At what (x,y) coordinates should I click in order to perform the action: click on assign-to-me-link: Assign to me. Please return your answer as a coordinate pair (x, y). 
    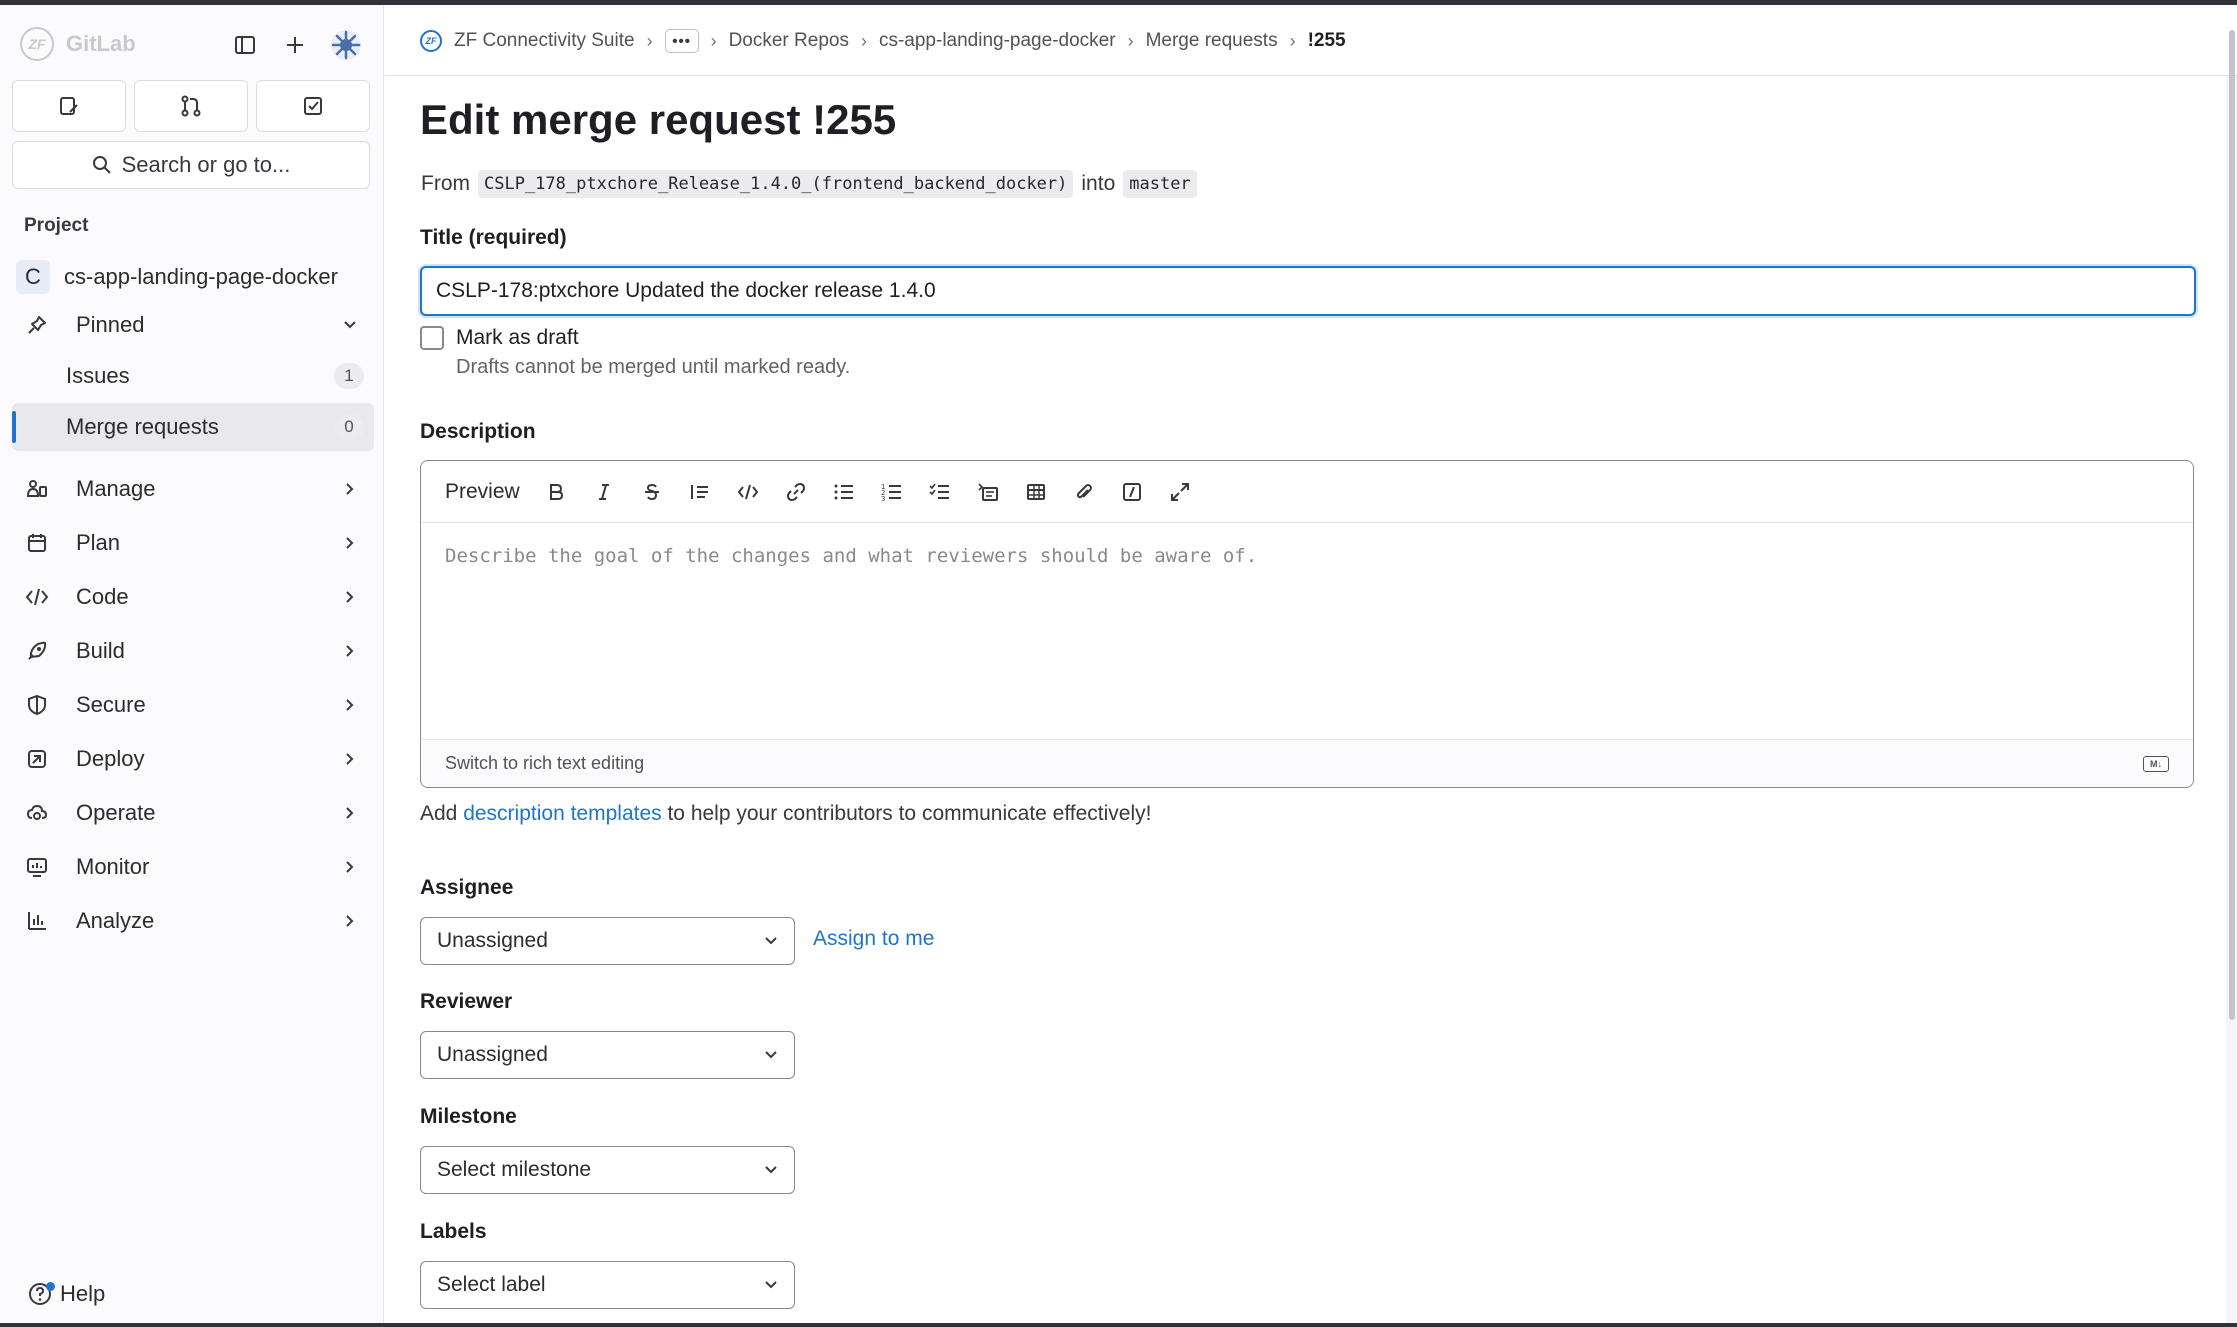
    Looking at the image, I should click on (873, 939).